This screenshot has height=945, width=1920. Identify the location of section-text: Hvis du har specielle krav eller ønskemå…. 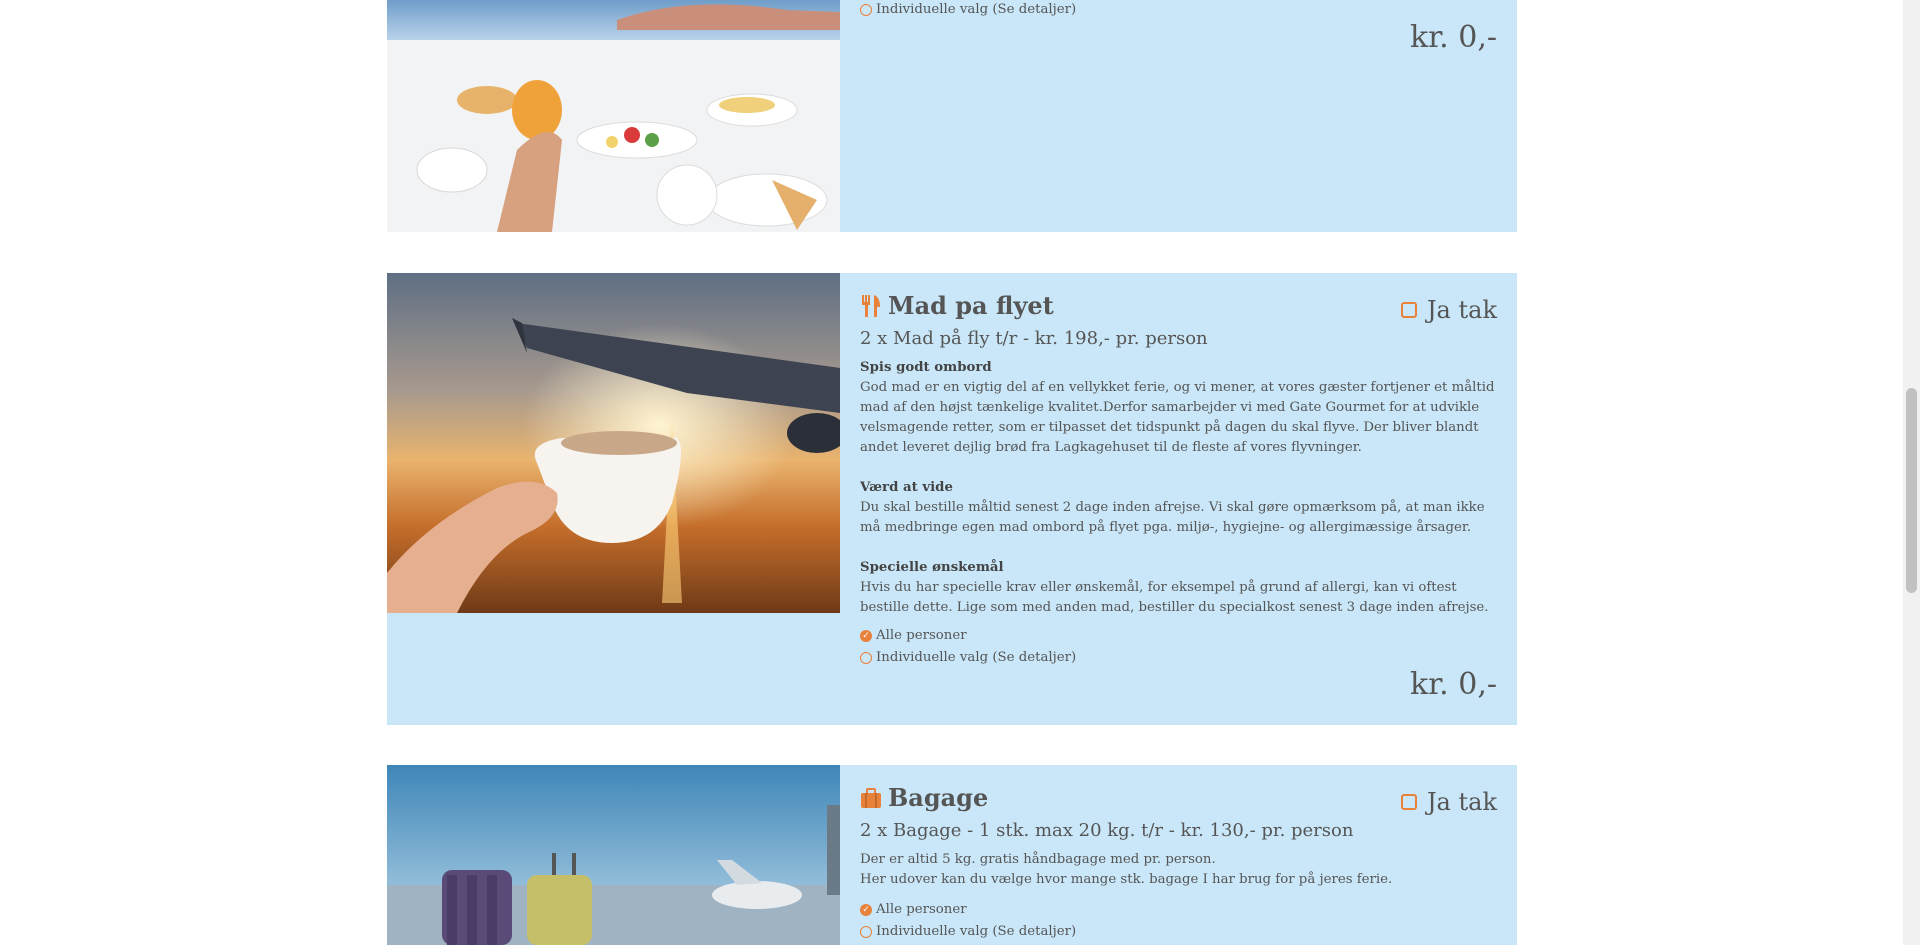
(1174, 597).